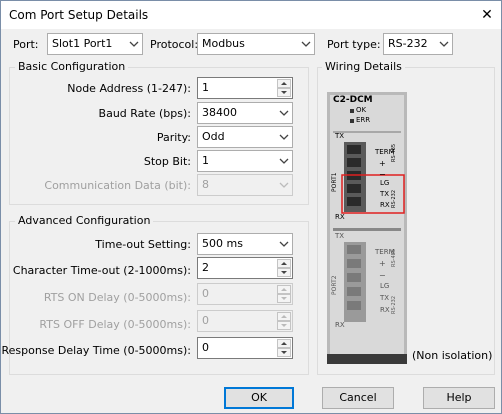  Describe the element at coordinates (205, 320) in the screenshot. I see `rts-off-value: 0` at that location.